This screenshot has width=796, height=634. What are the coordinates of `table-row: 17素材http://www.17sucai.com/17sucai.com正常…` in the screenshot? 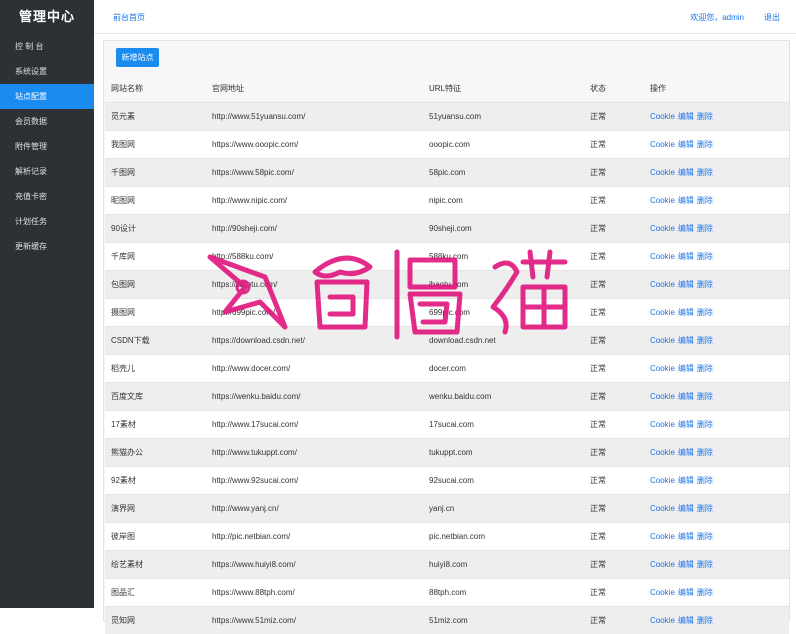 It's located at (447, 425).